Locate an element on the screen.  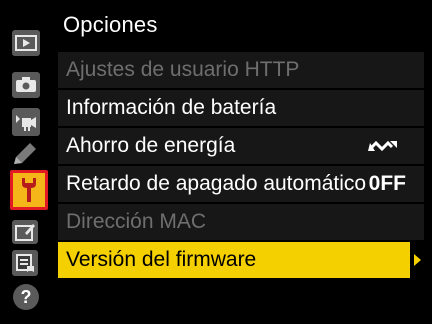
menu-item-battery-info: Información de batería is located at coordinates (241, 108).